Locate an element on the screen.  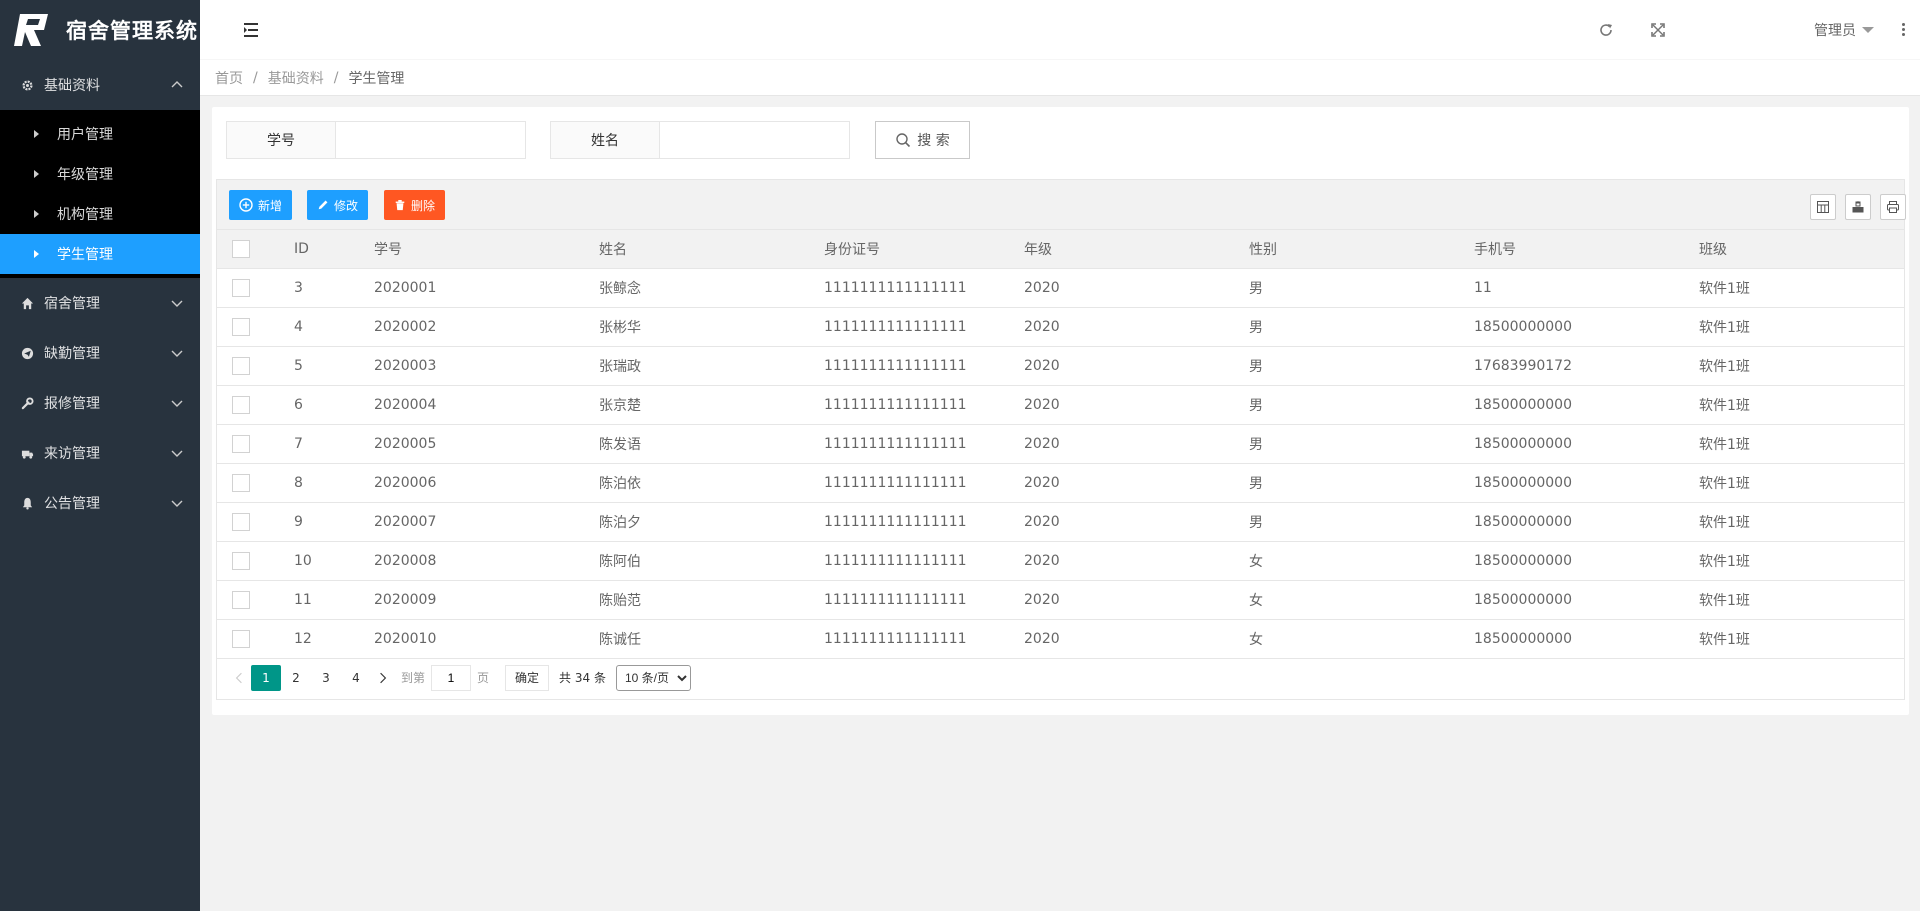
page-number: 2 is located at coordinates (296, 678).